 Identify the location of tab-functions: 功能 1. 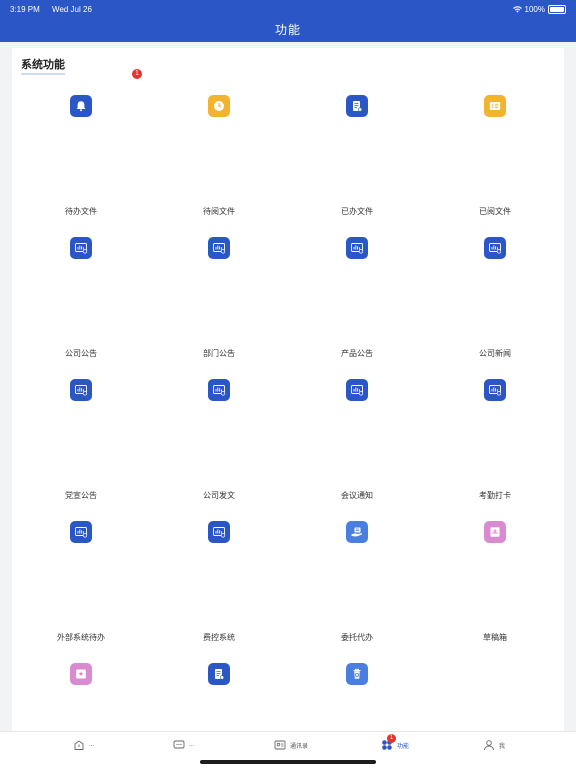
(395, 742).